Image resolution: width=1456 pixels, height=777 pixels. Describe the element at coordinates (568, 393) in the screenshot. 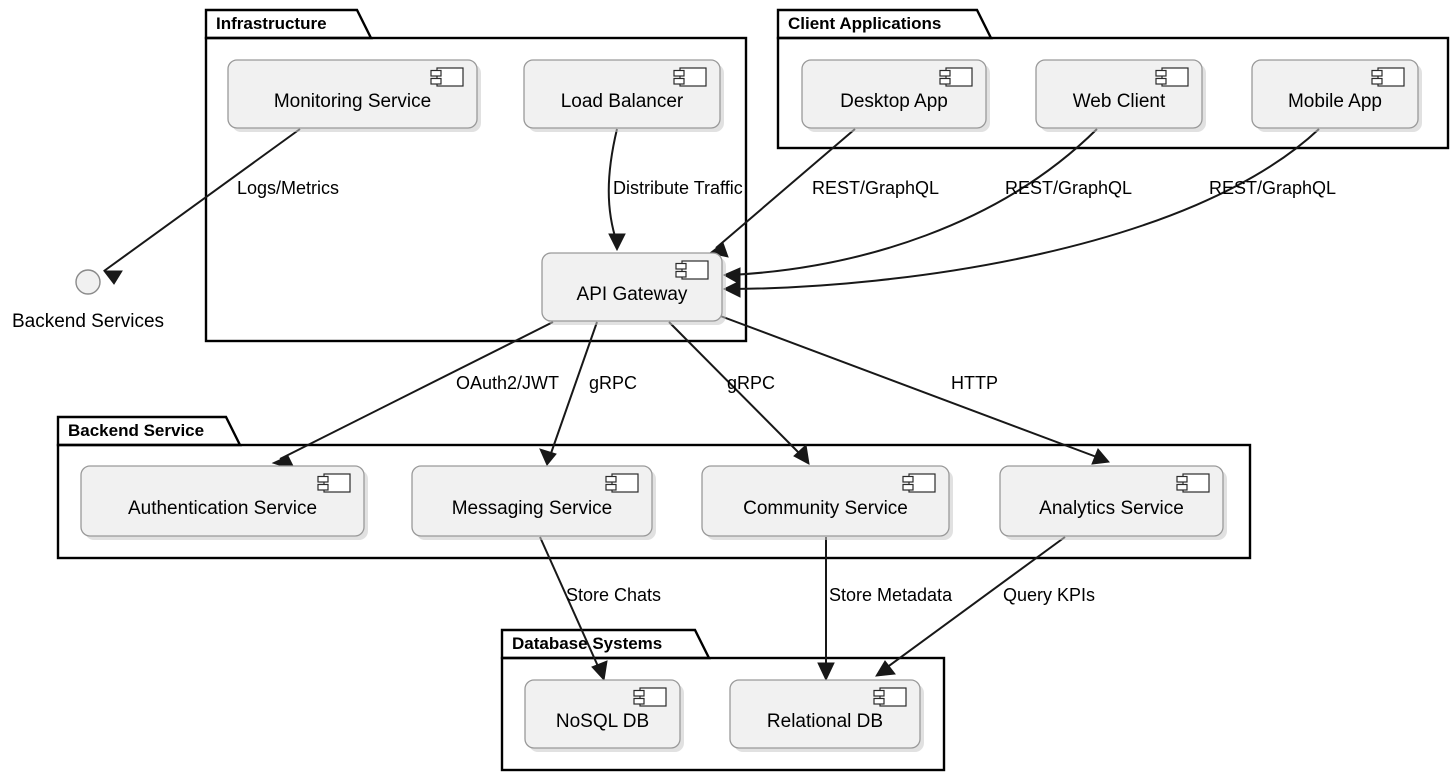

I see `link-api-gateway-to-messaging` at that location.